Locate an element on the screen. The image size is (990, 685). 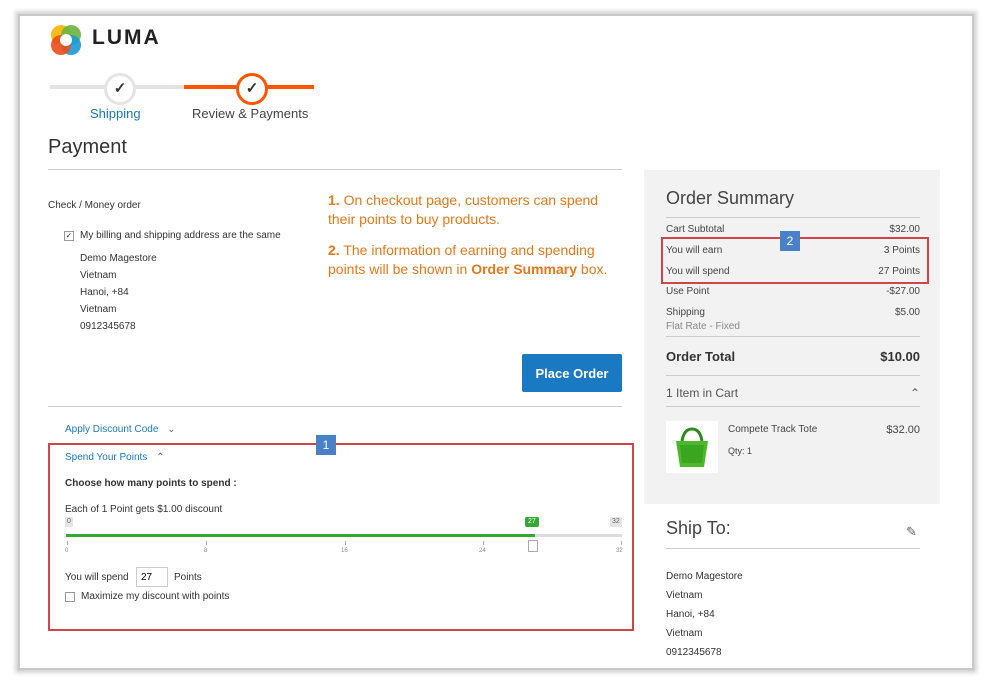
product-image is located at coordinates (692, 447).